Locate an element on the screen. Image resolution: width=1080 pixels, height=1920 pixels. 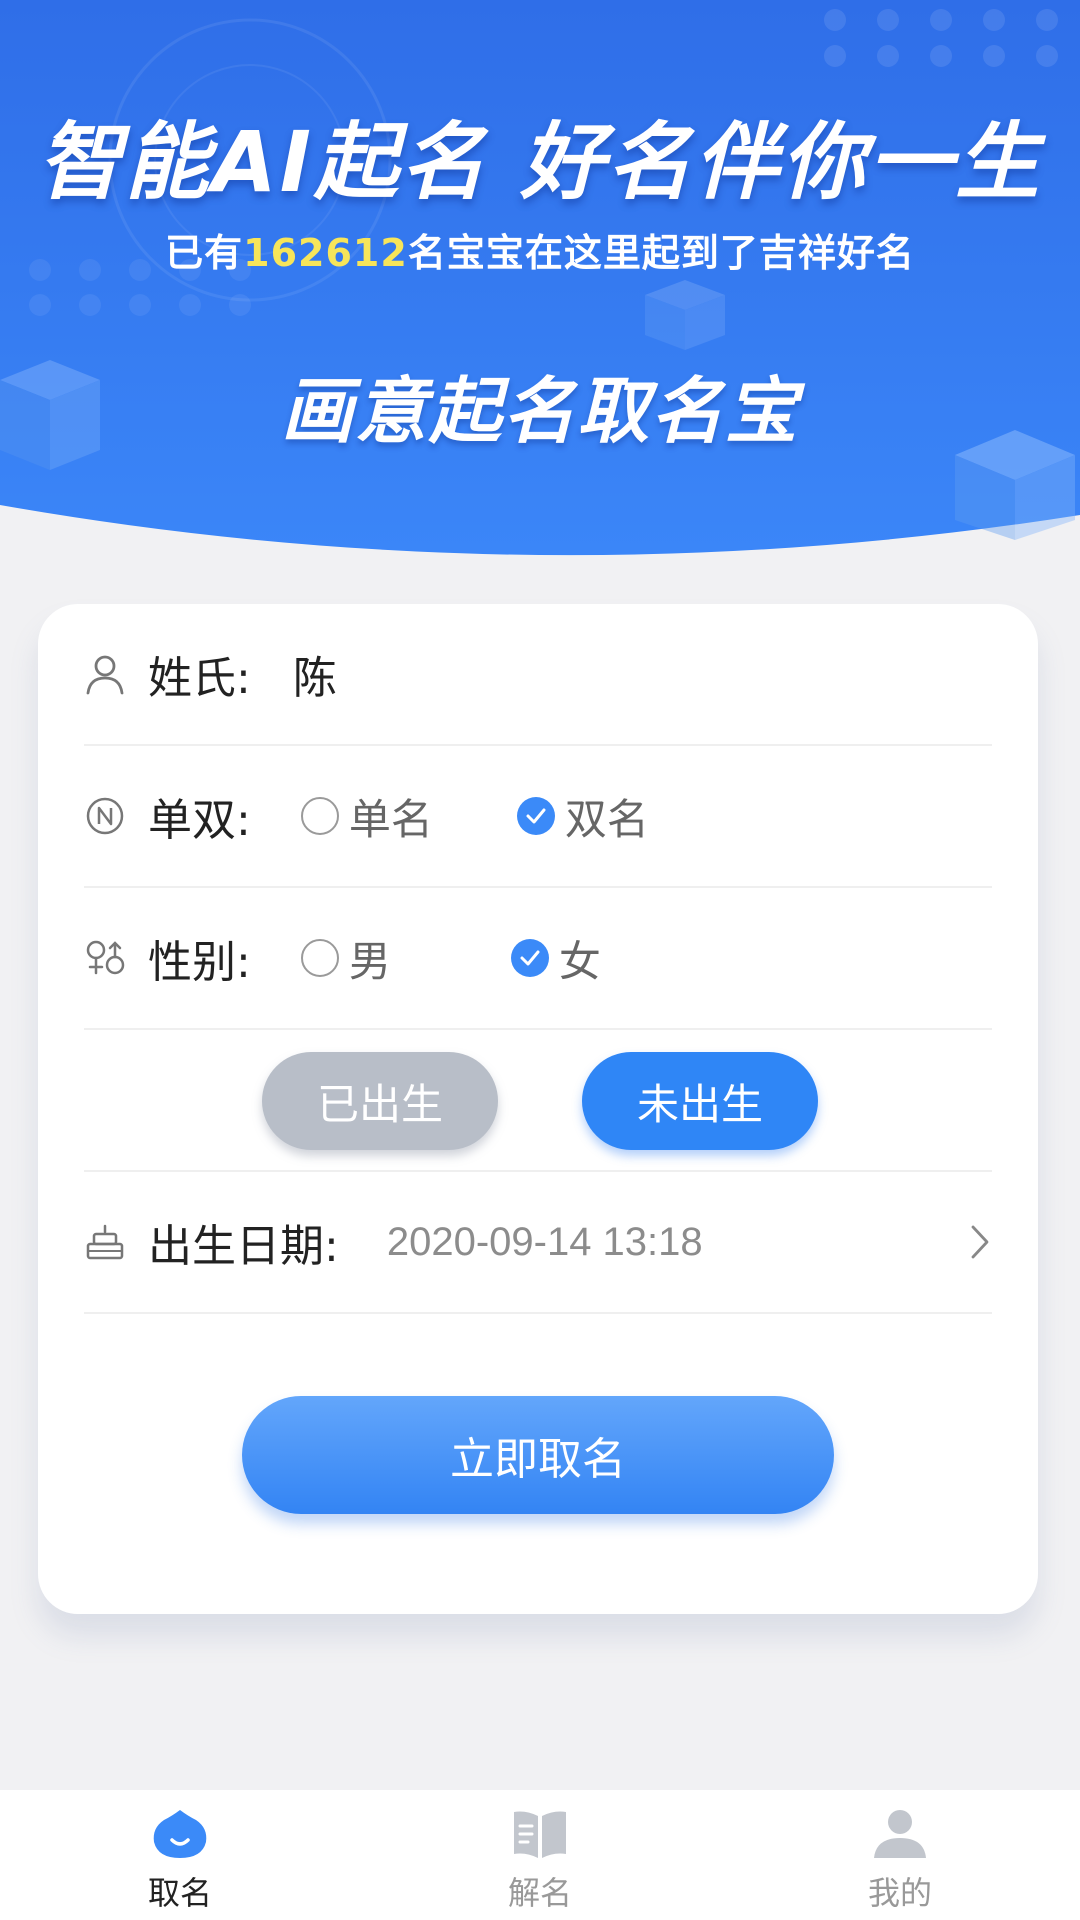
single-name-option: 单名 is located at coordinates (366, 816).